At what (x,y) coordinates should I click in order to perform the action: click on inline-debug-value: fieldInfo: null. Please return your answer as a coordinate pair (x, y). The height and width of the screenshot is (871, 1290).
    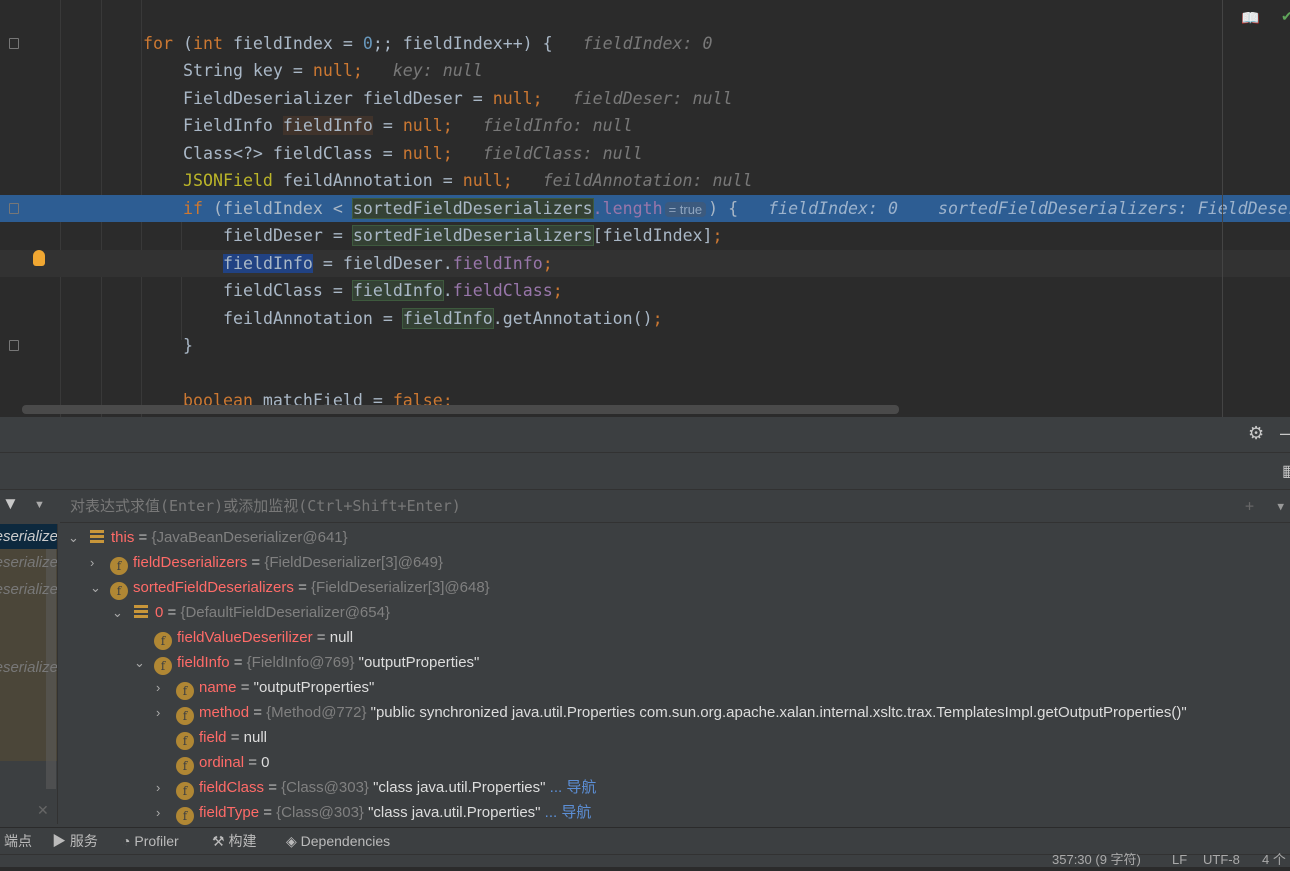
    Looking at the image, I should click on (542, 125).